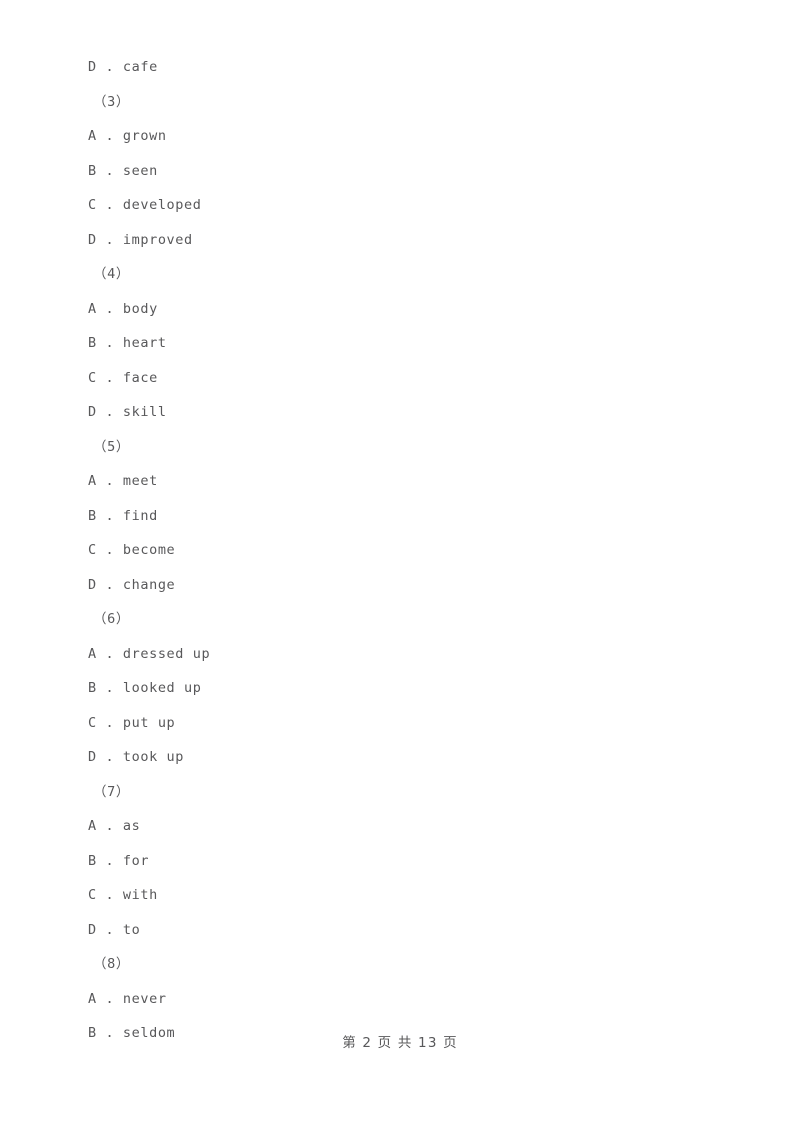 This screenshot has width=800, height=1132. Describe the element at coordinates (127, 136) in the screenshot. I see `answer-option: A . grown` at that location.